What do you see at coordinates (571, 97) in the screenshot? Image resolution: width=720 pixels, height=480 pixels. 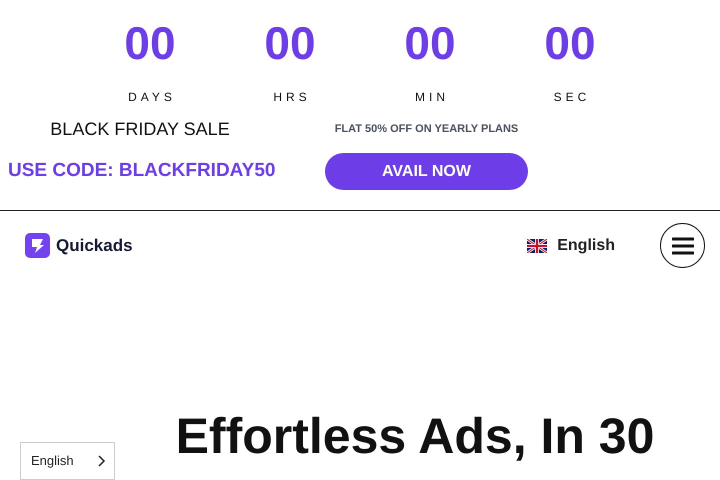 I see `countdown-unit: SEC` at bounding box center [571, 97].